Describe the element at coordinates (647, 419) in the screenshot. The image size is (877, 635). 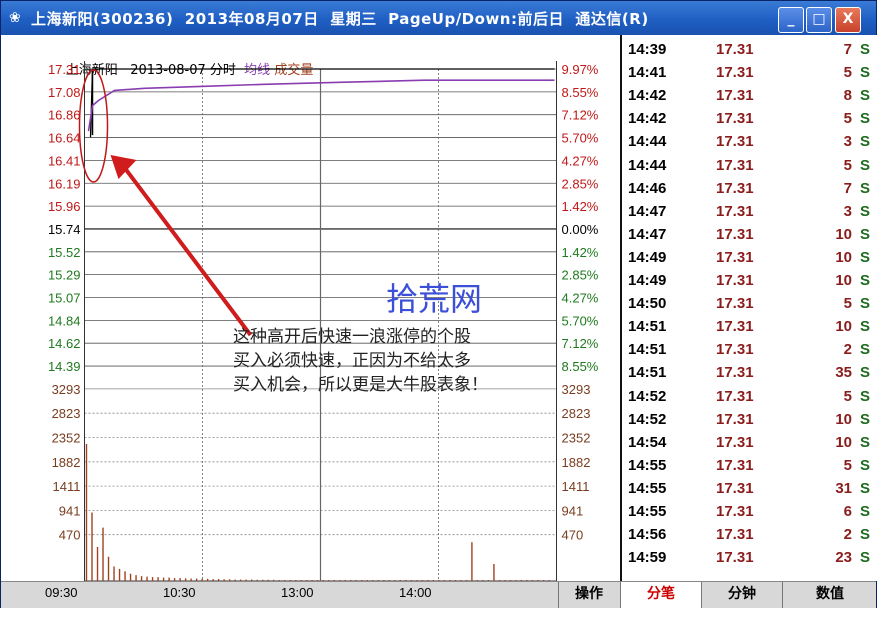
I see `tick-time: 14:52` at that location.